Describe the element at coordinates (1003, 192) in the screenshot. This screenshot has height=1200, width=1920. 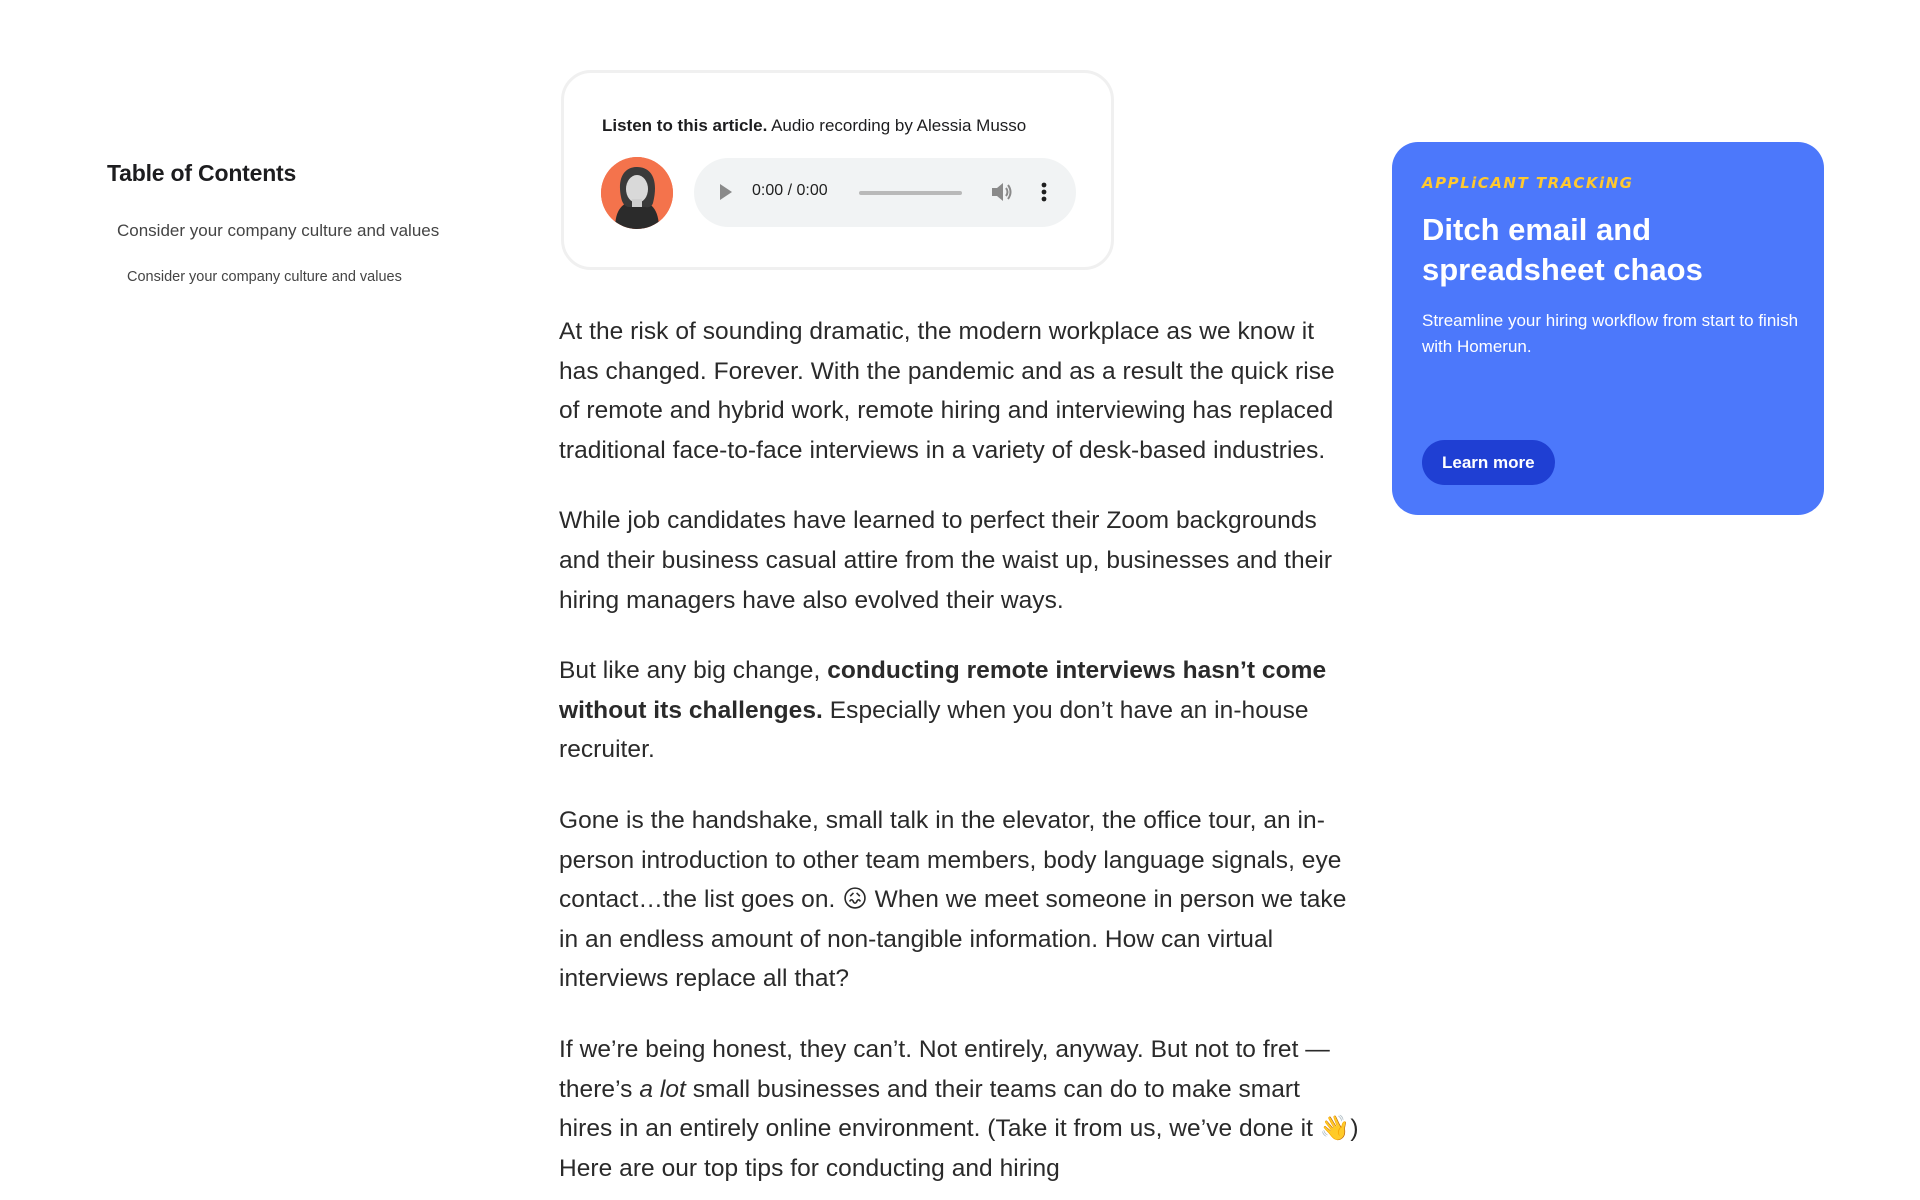
I see `volume-icon` at that location.